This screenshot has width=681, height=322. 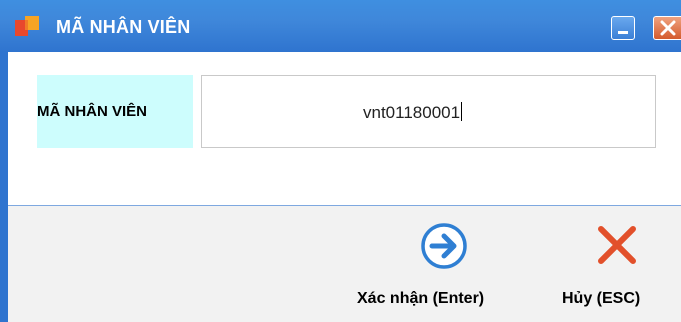 I want to click on window-frame-left, so click(x=4, y=187).